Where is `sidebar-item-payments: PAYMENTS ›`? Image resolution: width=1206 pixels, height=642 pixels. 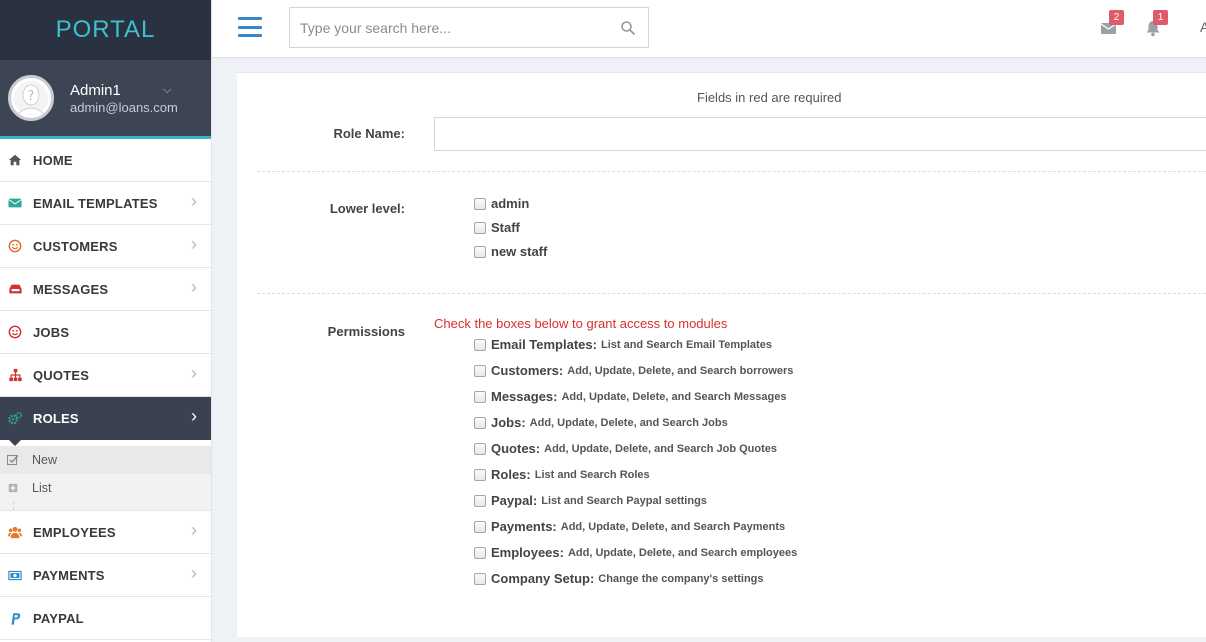 sidebar-item-payments: PAYMENTS › is located at coordinates (105, 575).